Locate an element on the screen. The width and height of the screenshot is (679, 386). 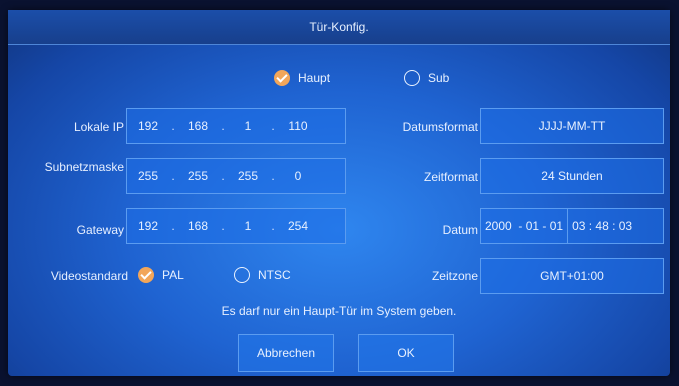
ip-octet: 168 is located at coordinates (198, 126).